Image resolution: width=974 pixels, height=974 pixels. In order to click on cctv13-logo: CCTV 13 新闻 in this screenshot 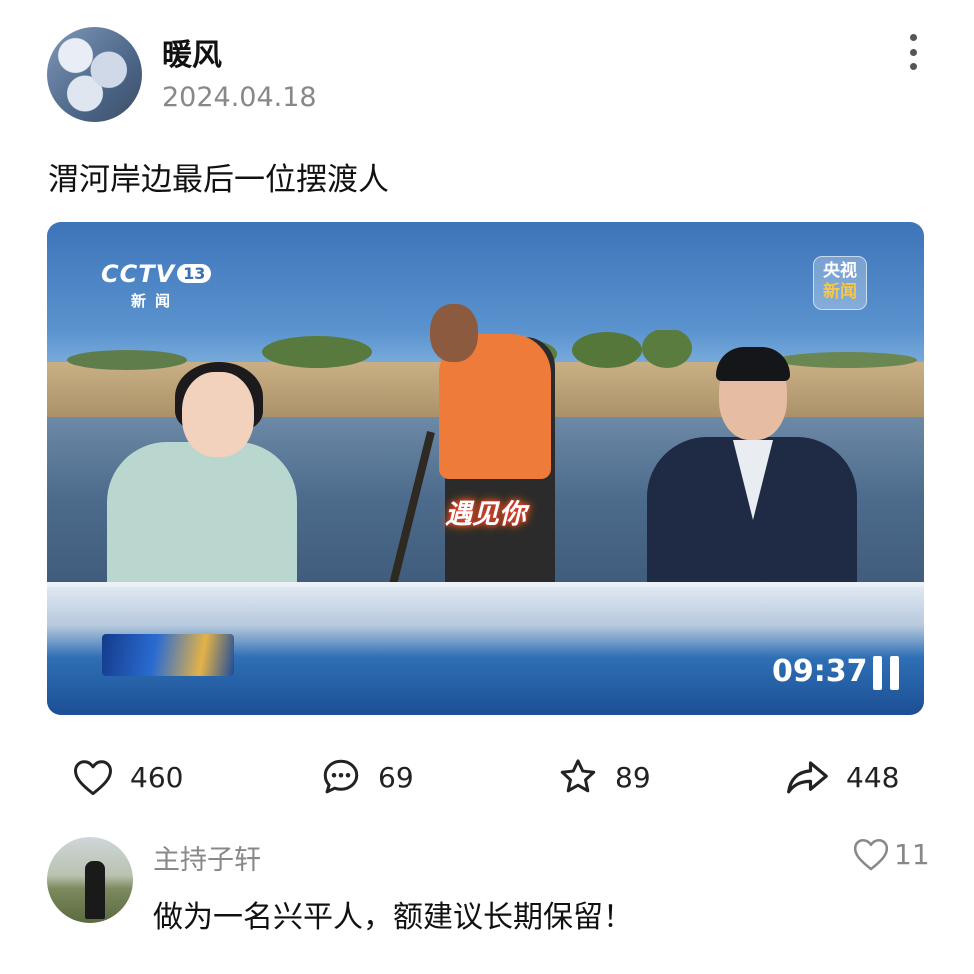, I will do `click(156, 285)`.